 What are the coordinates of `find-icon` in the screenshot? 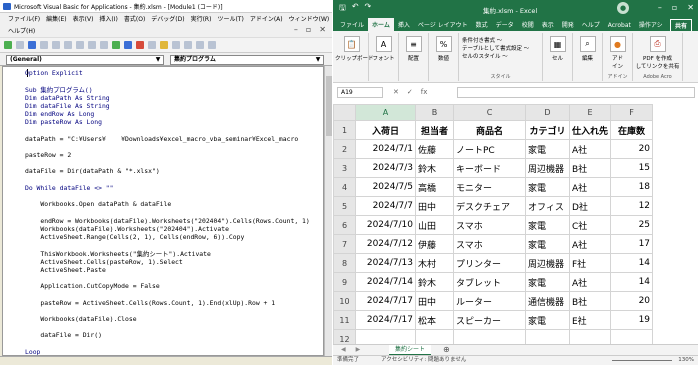 It's located at (80, 45).